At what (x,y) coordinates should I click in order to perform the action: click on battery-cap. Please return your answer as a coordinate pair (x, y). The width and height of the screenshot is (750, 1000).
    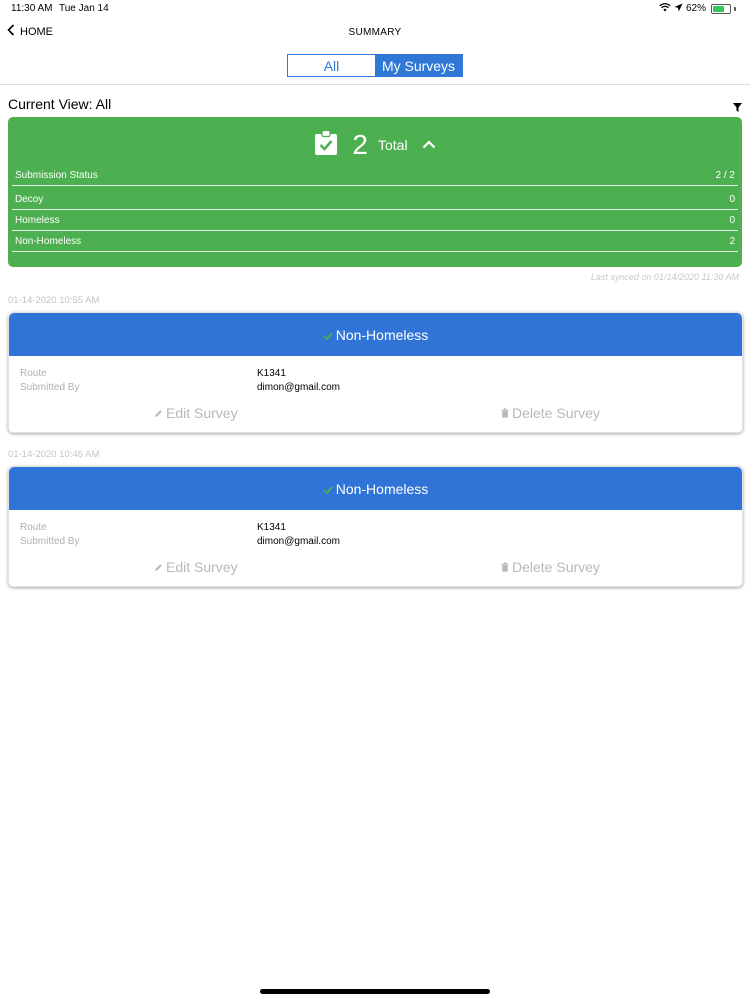
    Looking at the image, I should click on (735, 8).